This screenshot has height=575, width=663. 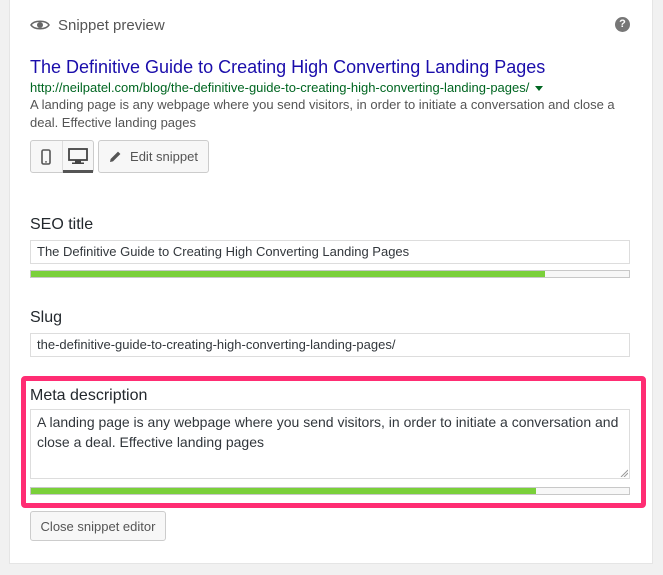 I want to click on mobile-preview-button, so click(x=46, y=156).